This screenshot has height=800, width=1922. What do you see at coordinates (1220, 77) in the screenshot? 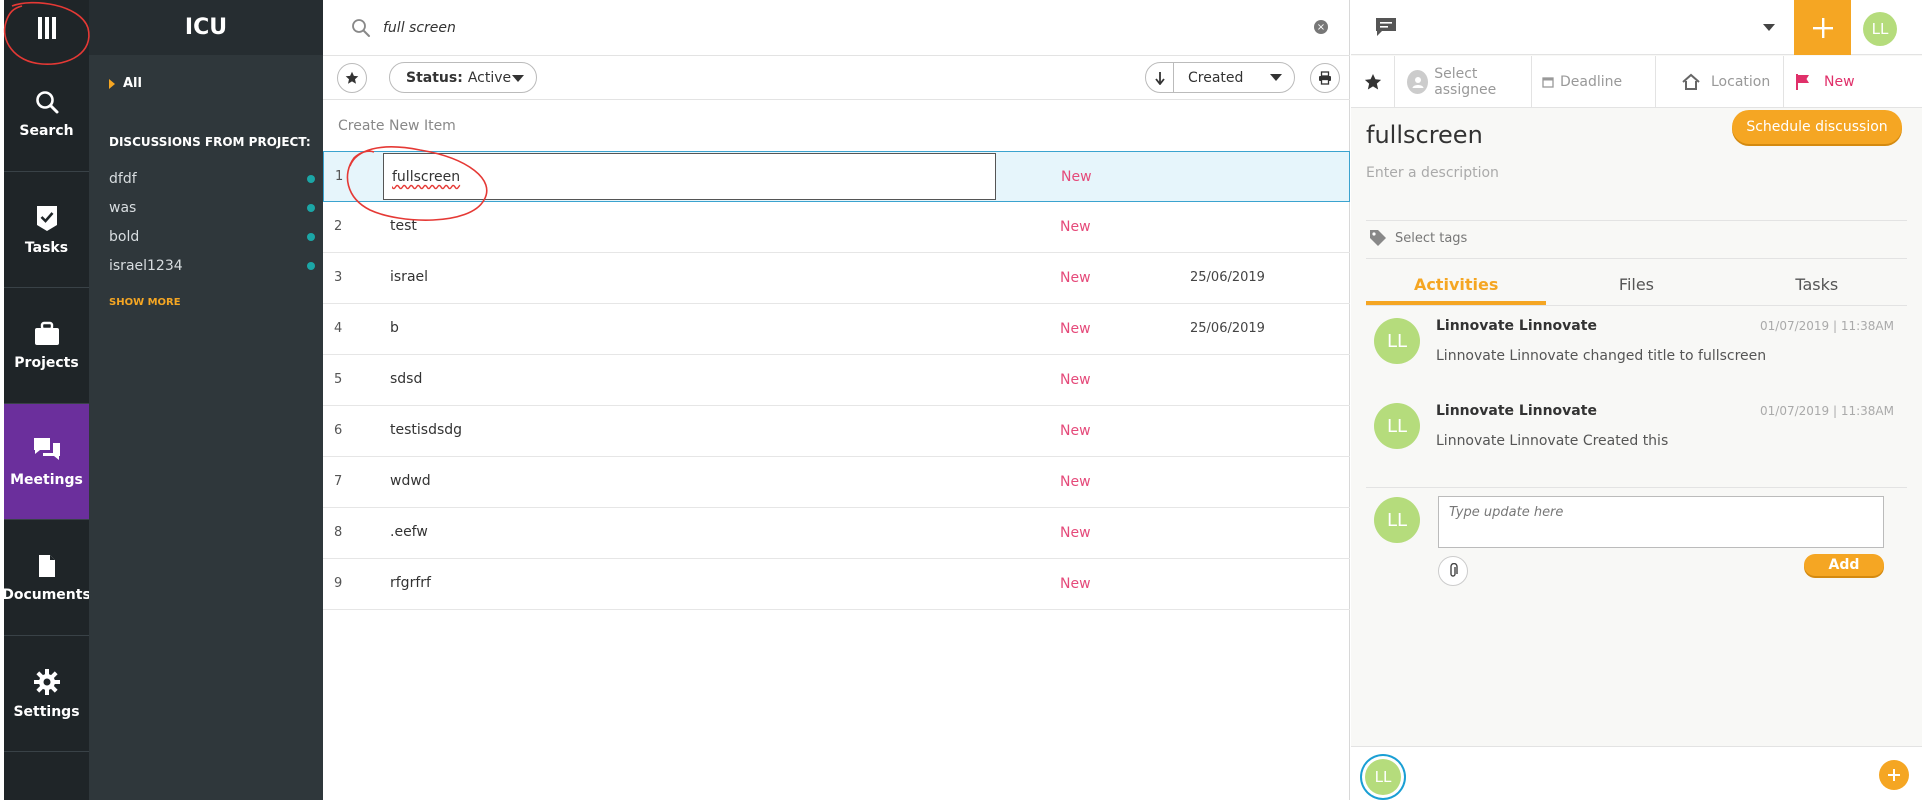
I see `sort-dropdown: Created` at bounding box center [1220, 77].